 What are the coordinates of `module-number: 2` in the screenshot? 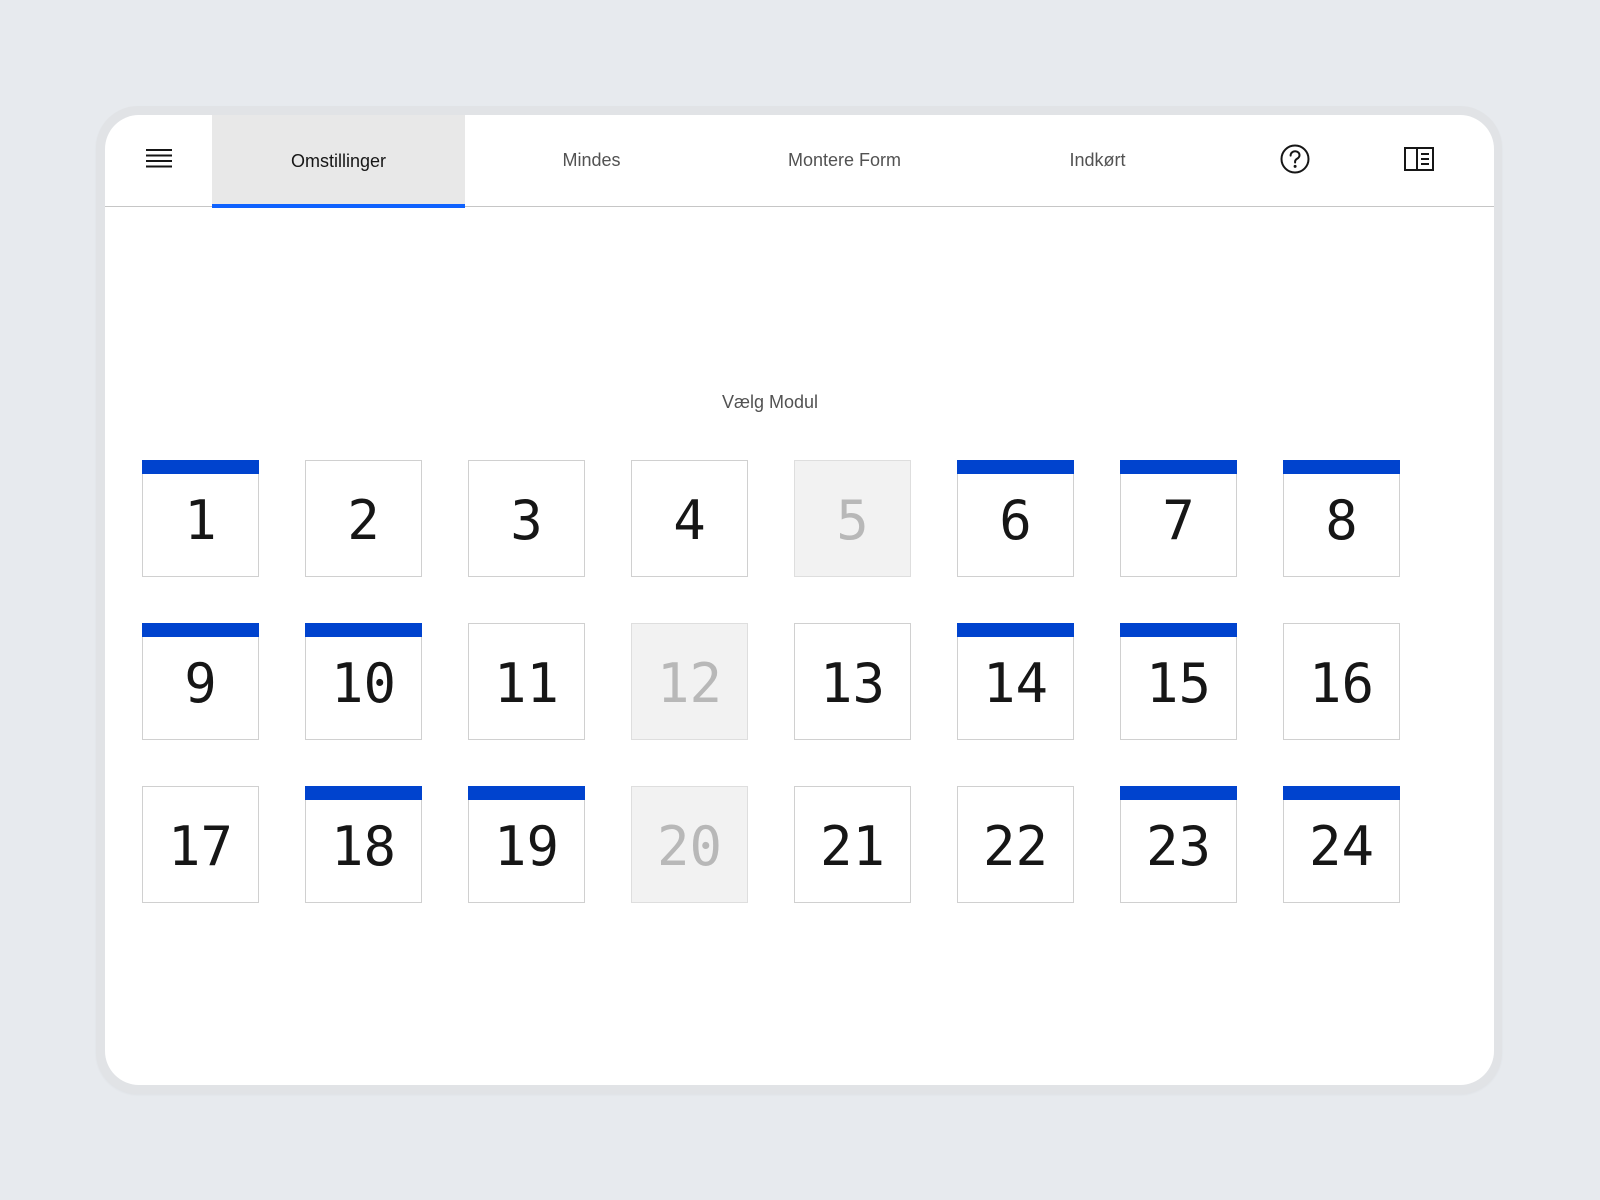 It's located at (363, 520).